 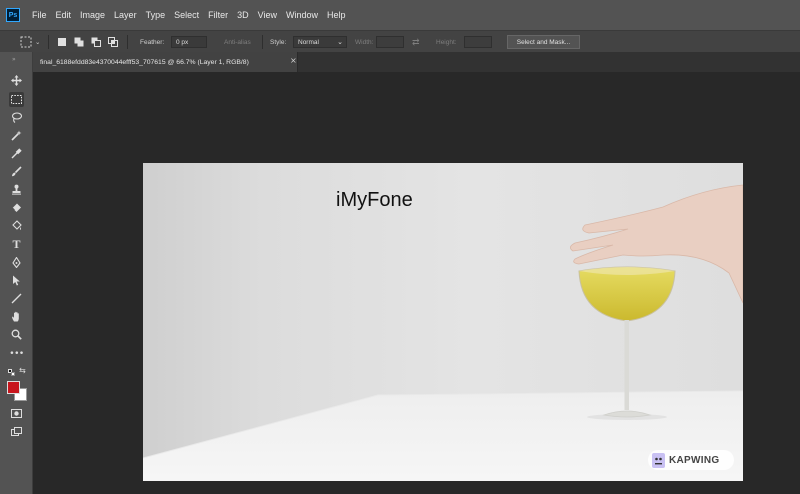 What do you see at coordinates (39, 15) in the screenshot?
I see `menu-file: File` at bounding box center [39, 15].